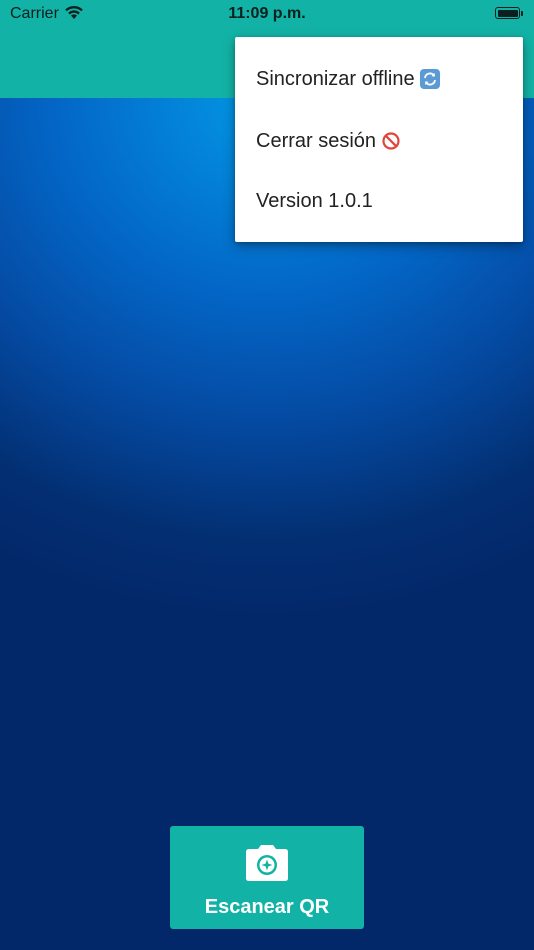 The height and width of the screenshot is (950, 534). Describe the element at coordinates (522, 13) in the screenshot. I see `battery-cap` at that location.